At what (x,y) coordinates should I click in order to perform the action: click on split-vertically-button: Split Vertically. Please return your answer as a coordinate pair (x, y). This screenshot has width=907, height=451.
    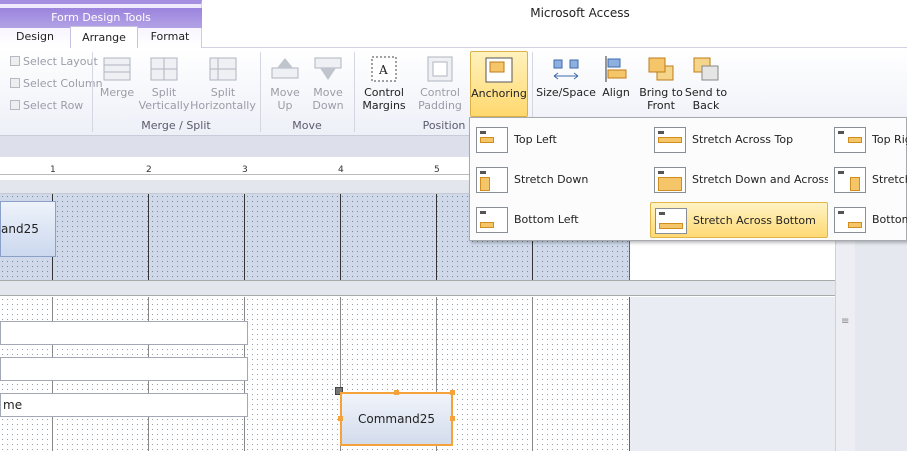
    Looking at the image, I should click on (164, 83).